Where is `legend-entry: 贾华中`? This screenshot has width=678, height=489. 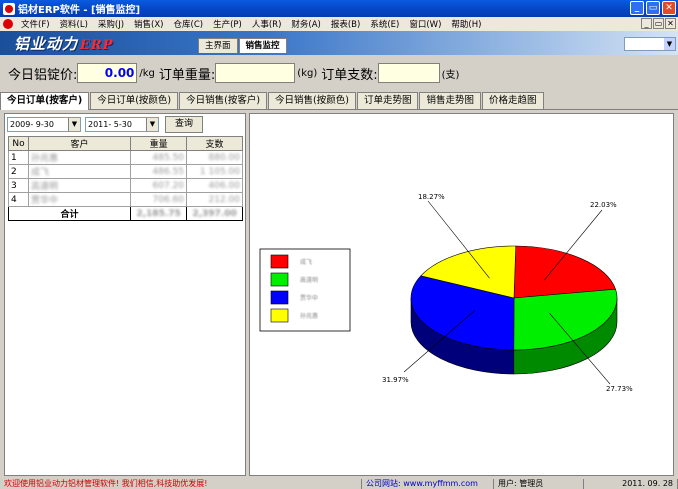
legend-entry: 贾华中 is located at coordinates (309, 298).